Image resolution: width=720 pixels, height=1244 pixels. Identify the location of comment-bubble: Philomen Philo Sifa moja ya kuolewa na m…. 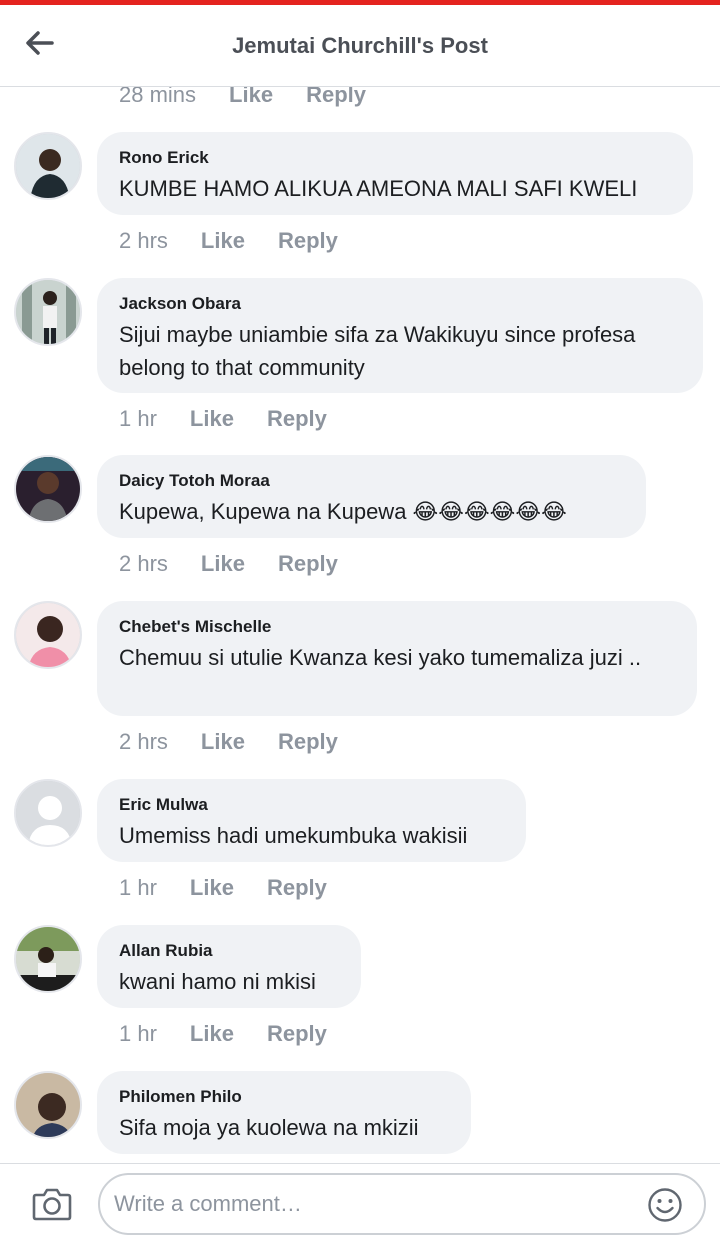
(284, 1112).